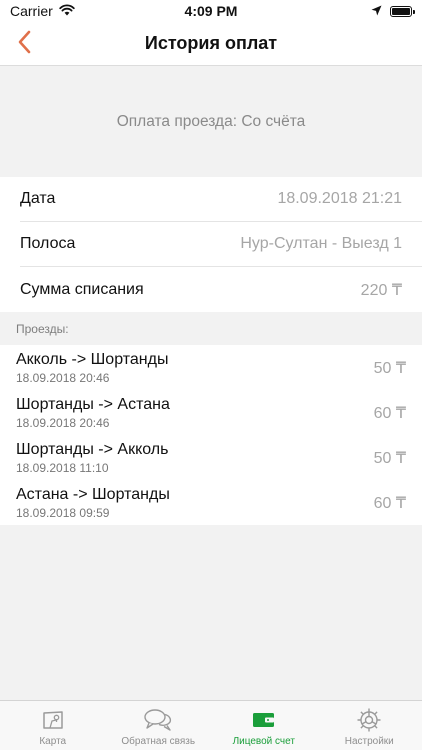 This screenshot has height=750, width=422. Describe the element at coordinates (339, 198) in the screenshot. I see `detail-value: 18.09.2018 21:21` at that location.